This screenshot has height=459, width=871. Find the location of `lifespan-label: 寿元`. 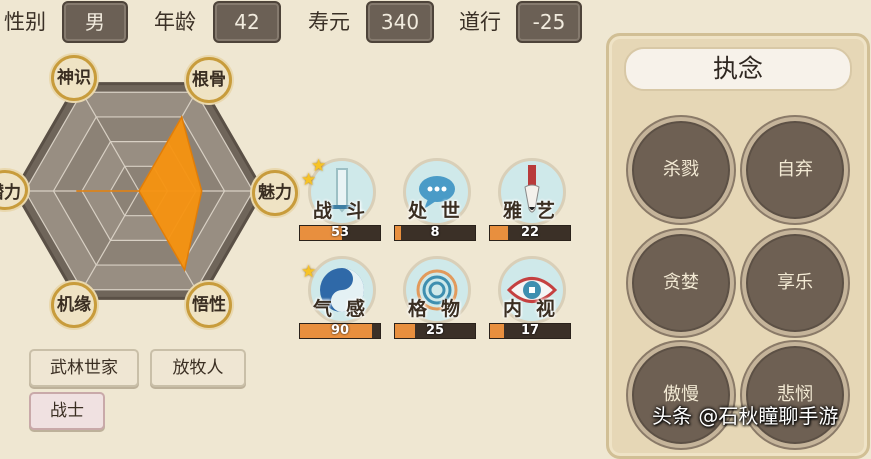

lifespan-label: 寿元 is located at coordinates (329, 22).